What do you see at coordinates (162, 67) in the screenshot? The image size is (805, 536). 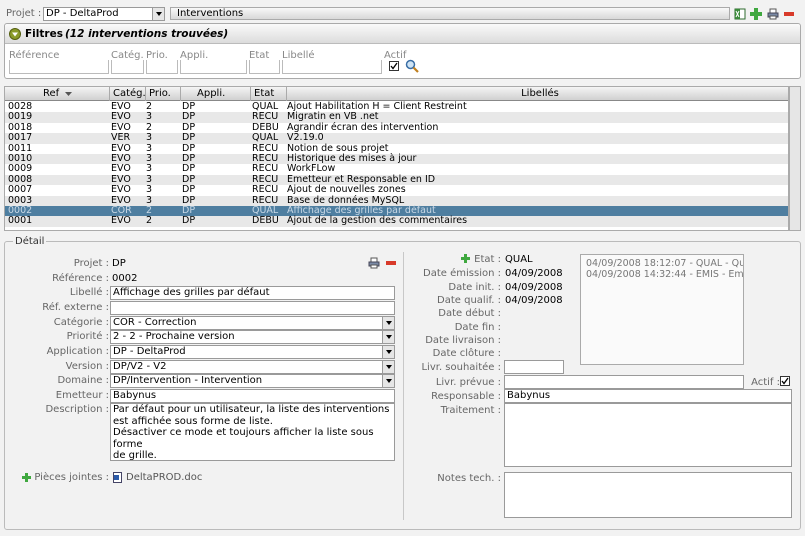 I see `filter-prio-input` at bounding box center [162, 67].